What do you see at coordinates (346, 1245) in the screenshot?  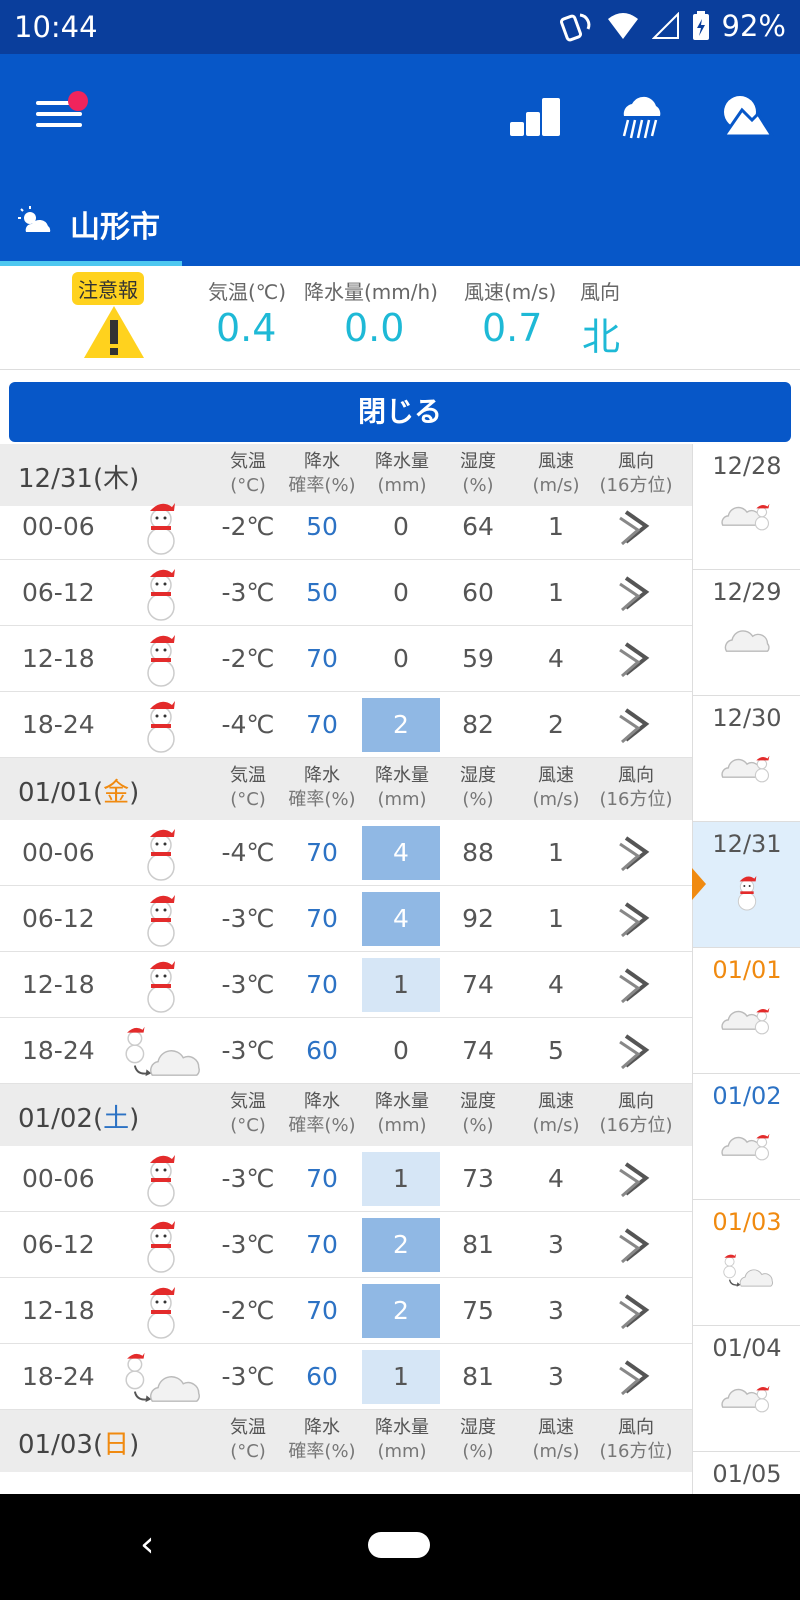 I see `forecast-row: 06-12 -3℃ 70 2 81 3` at bounding box center [346, 1245].